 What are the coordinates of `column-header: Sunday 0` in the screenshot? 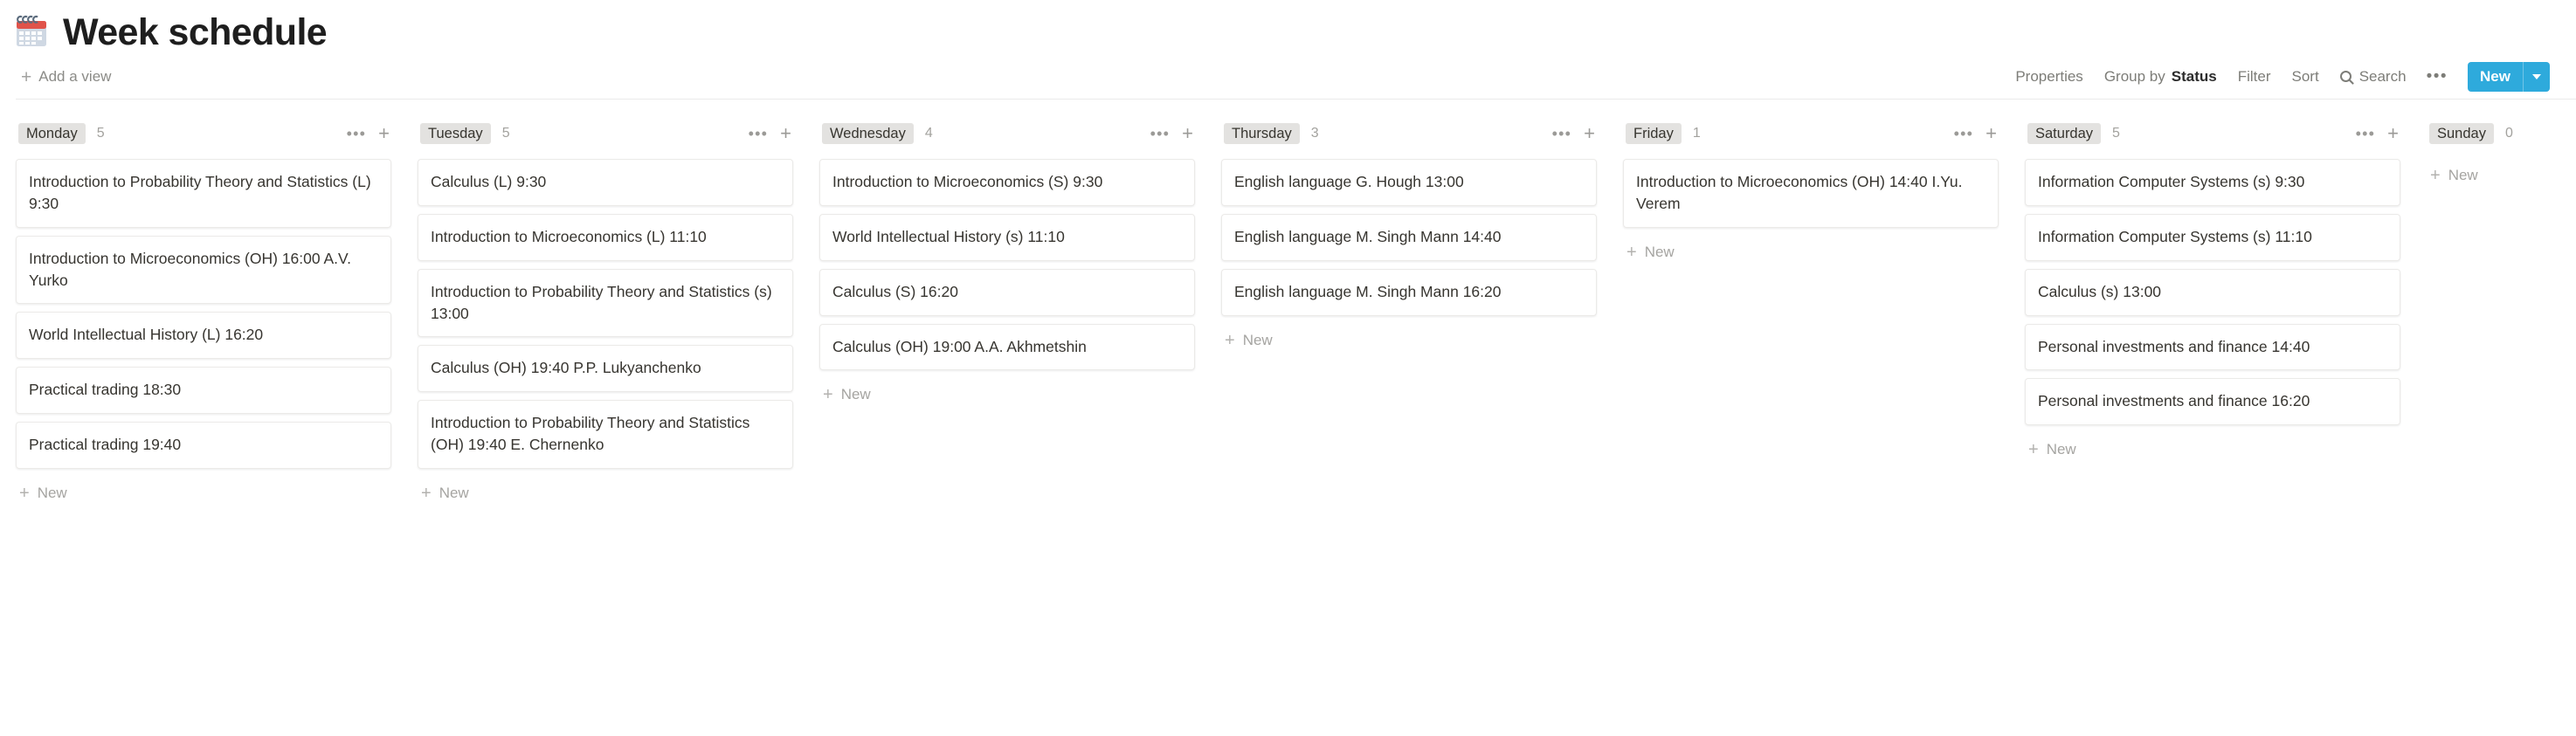 It's located at (2501, 133).